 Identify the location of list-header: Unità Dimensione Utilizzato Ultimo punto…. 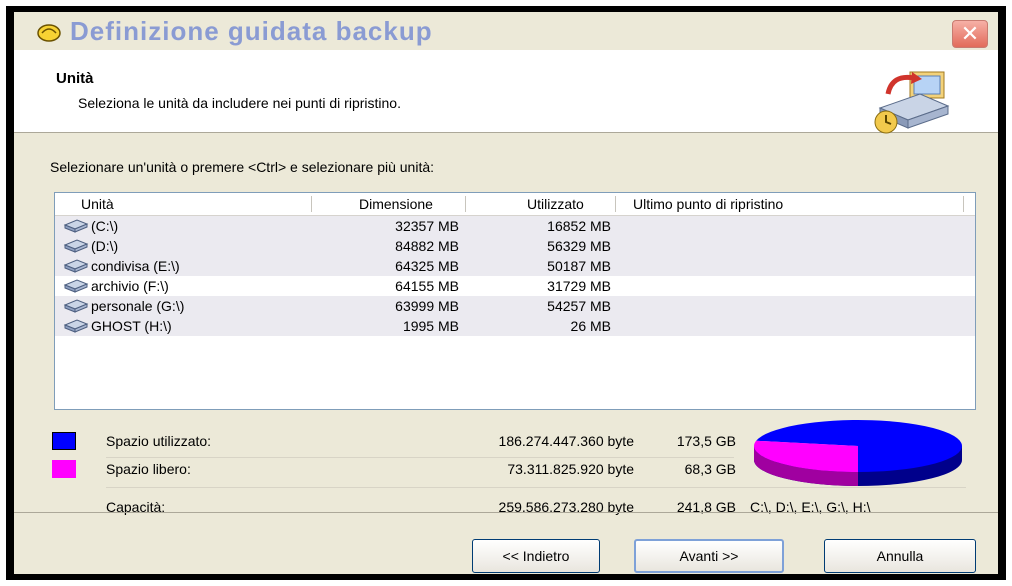
(515, 204).